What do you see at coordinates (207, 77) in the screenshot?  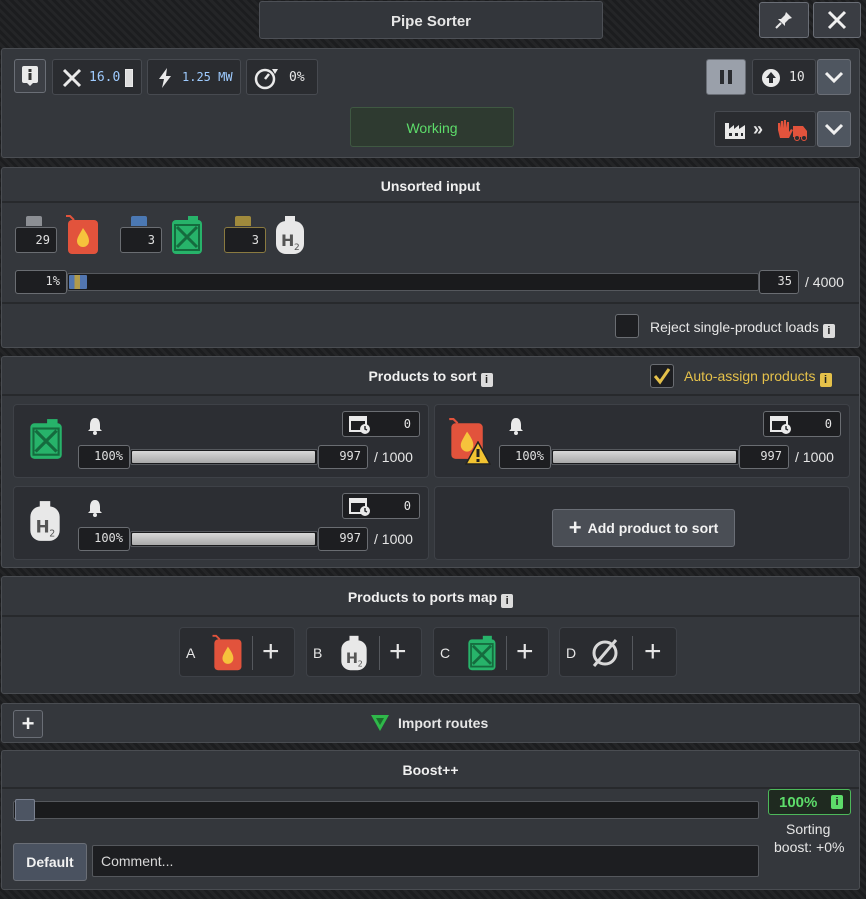 I see `power-value: 1.25 MW` at bounding box center [207, 77].